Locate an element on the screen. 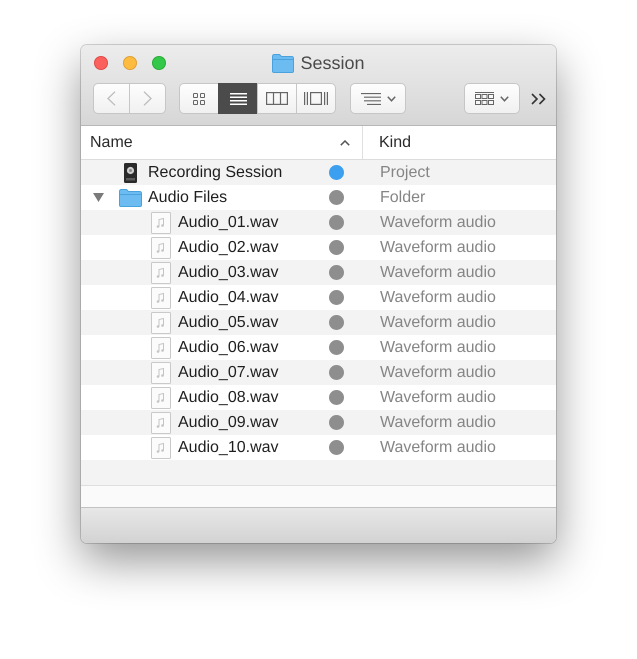  list-row: Audio_05.wav Waveform audio is located at coordinates (318, 322).